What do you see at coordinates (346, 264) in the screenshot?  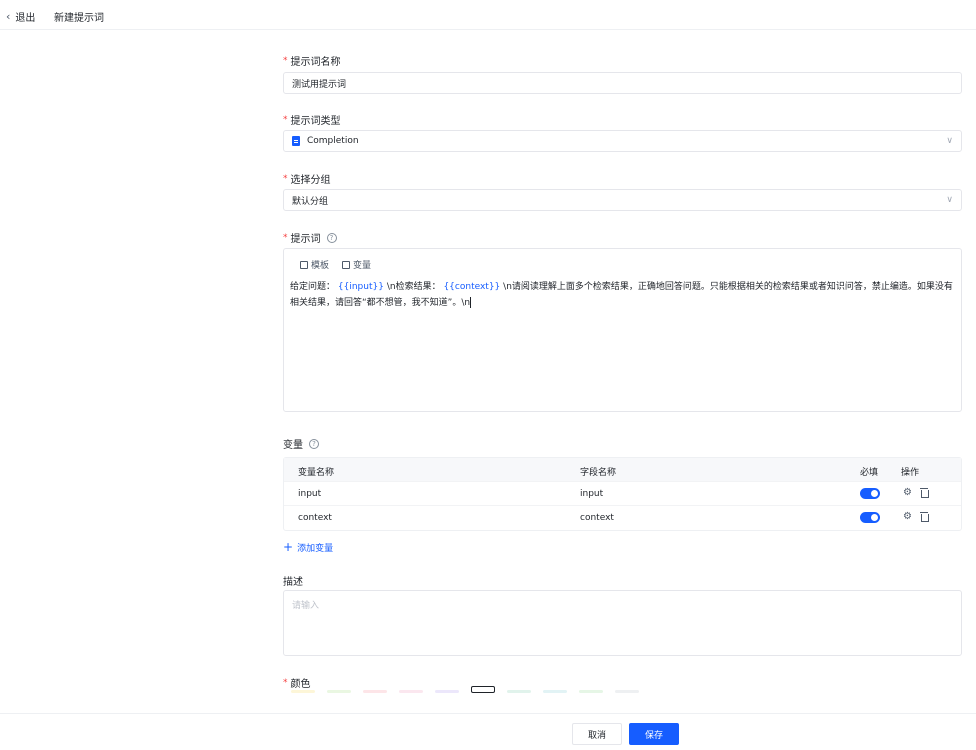 I see `variable-icon` at bounding box center [346, 264].